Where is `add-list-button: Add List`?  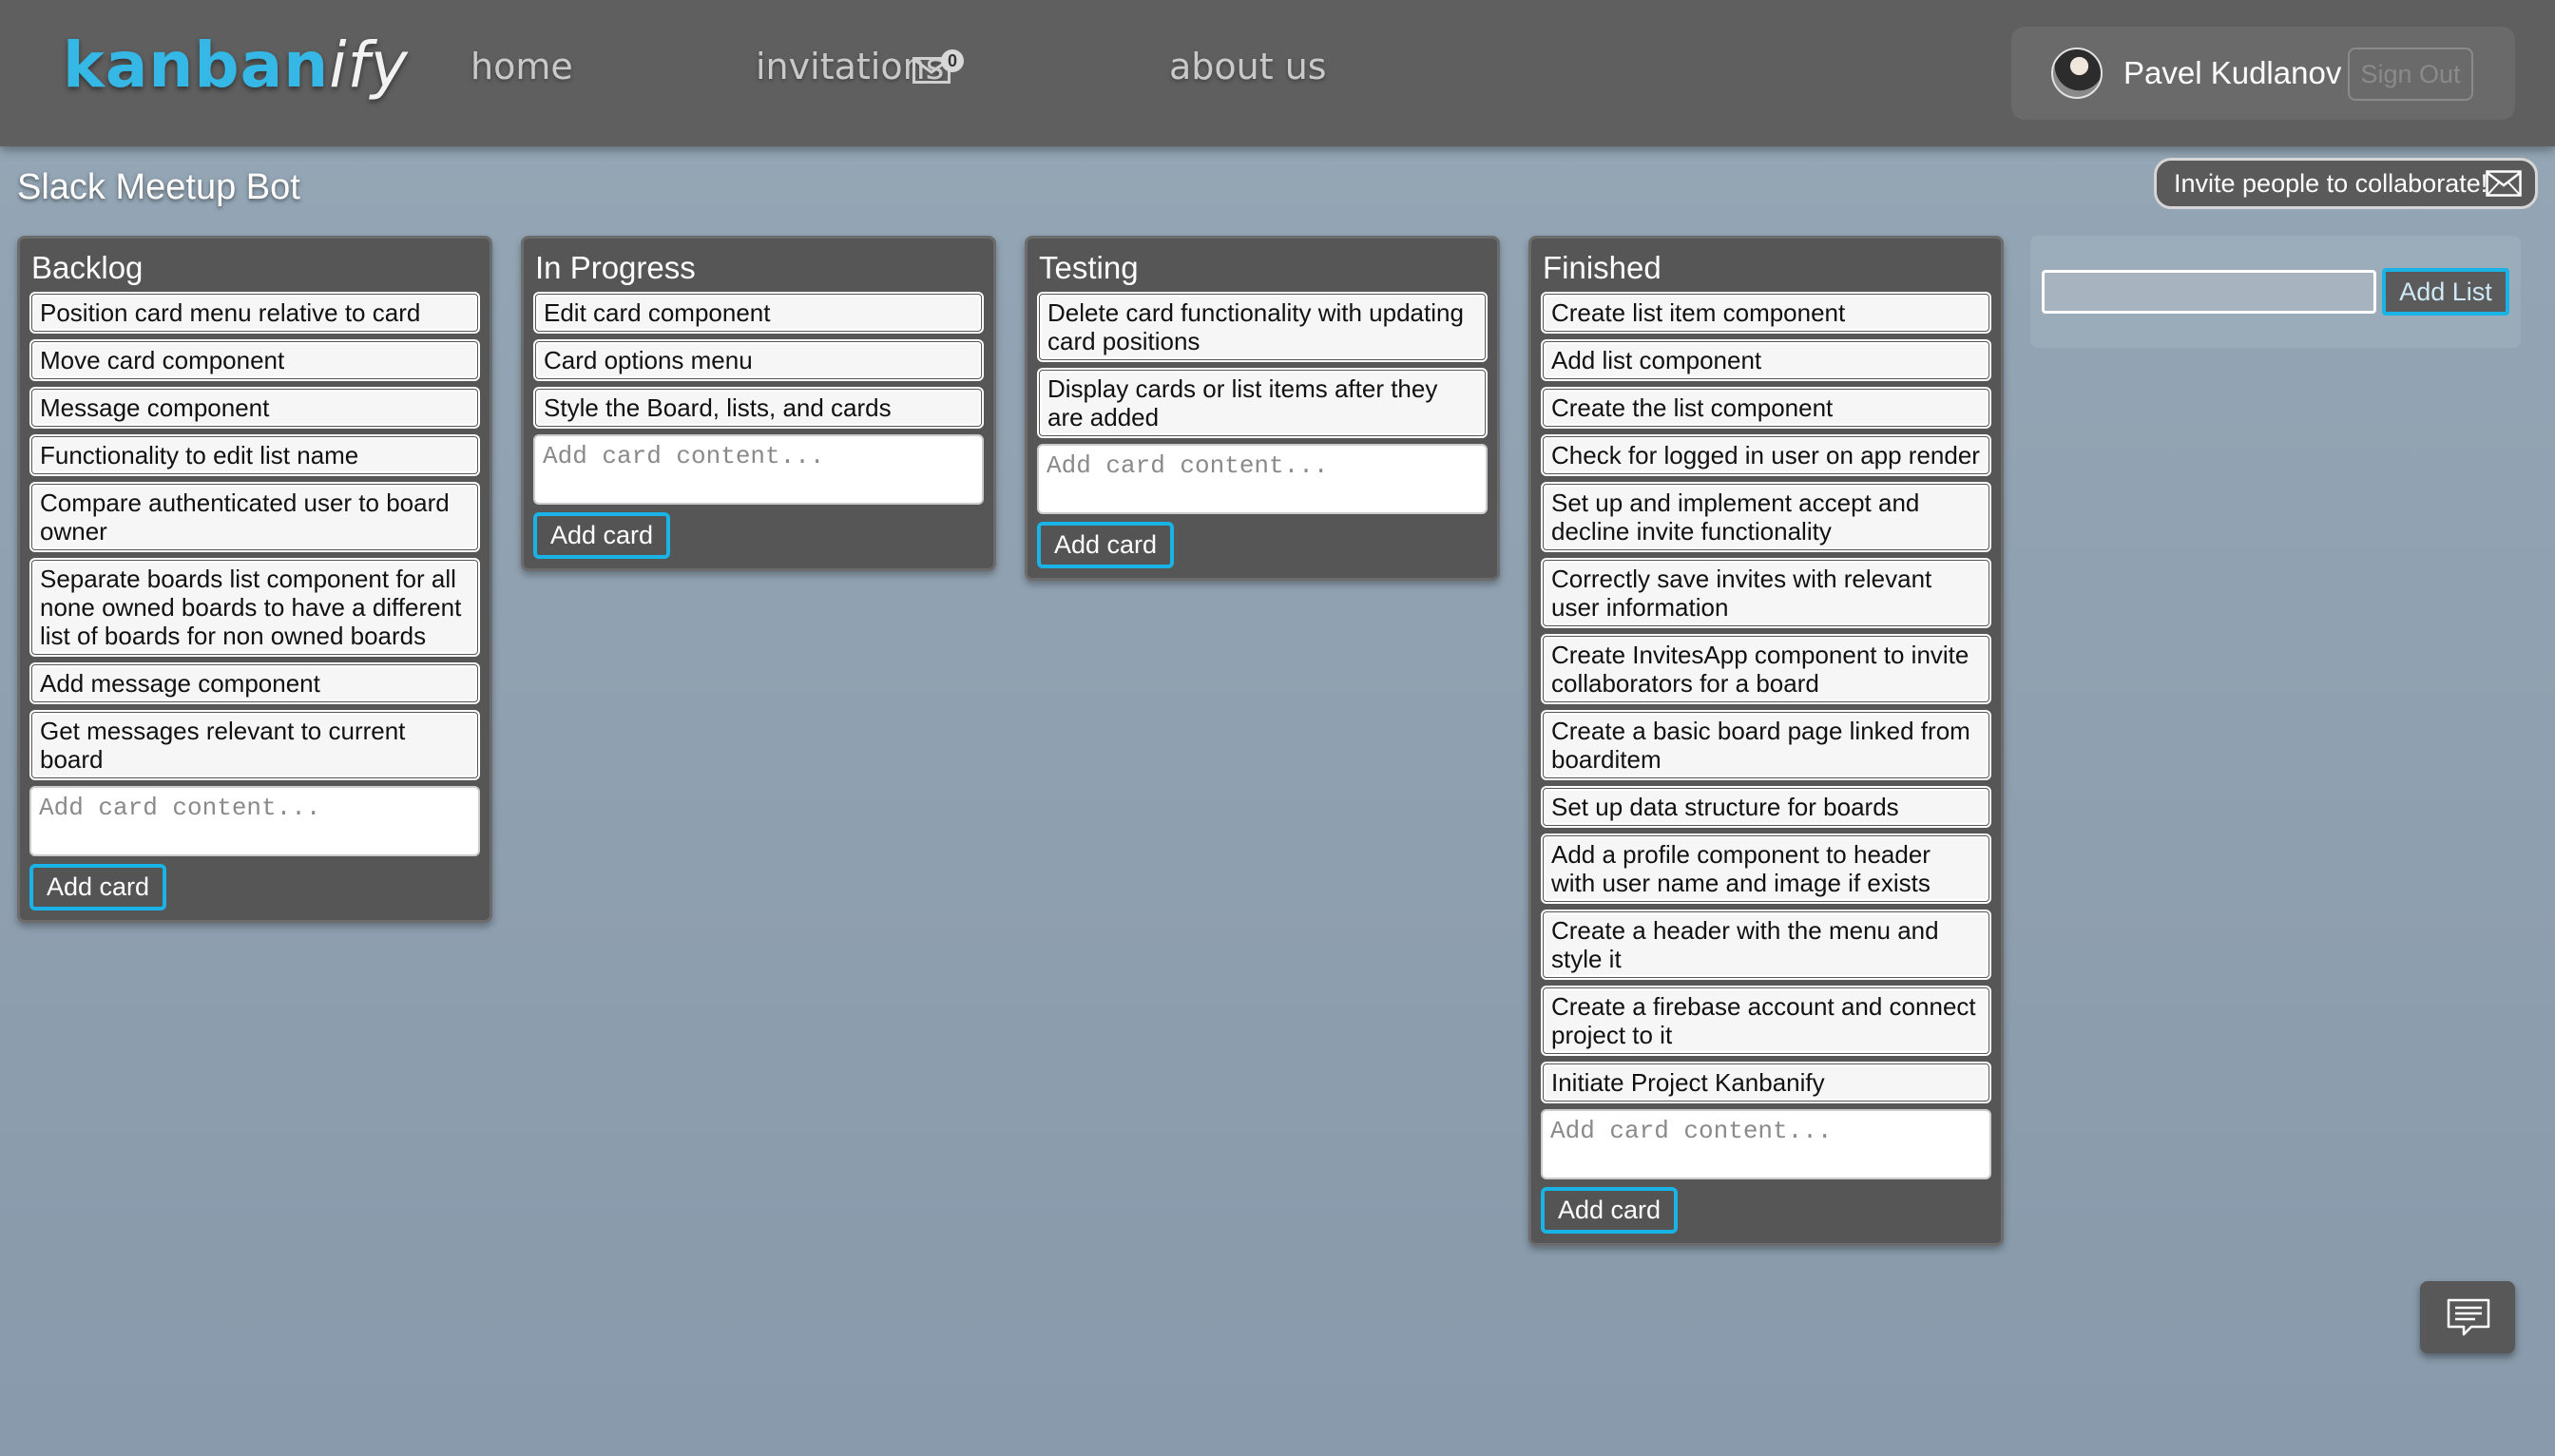 add-list-button: Add List is located at coordinates (2445, 292).